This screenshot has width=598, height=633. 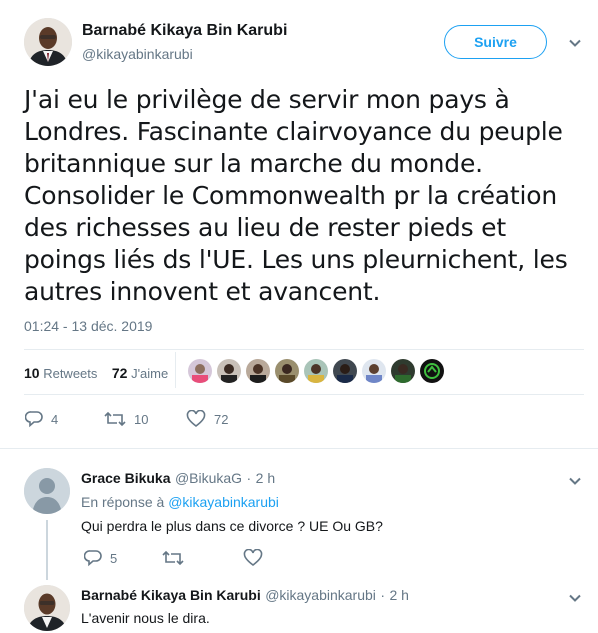 What do you see at coordinates (495, 42) in the screenshot?
I see `follow-button: Suivre` at bounding box center [495, 42].